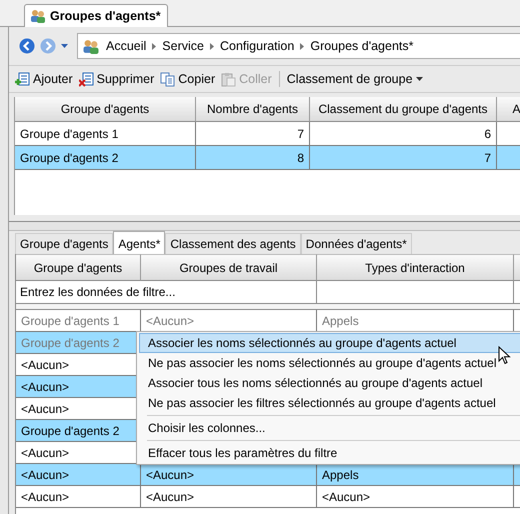  What do you see at coordinates (44, 79) in the screenshot?
I see `toolbar-button: Ajouter` at bounding box center [44, 79].